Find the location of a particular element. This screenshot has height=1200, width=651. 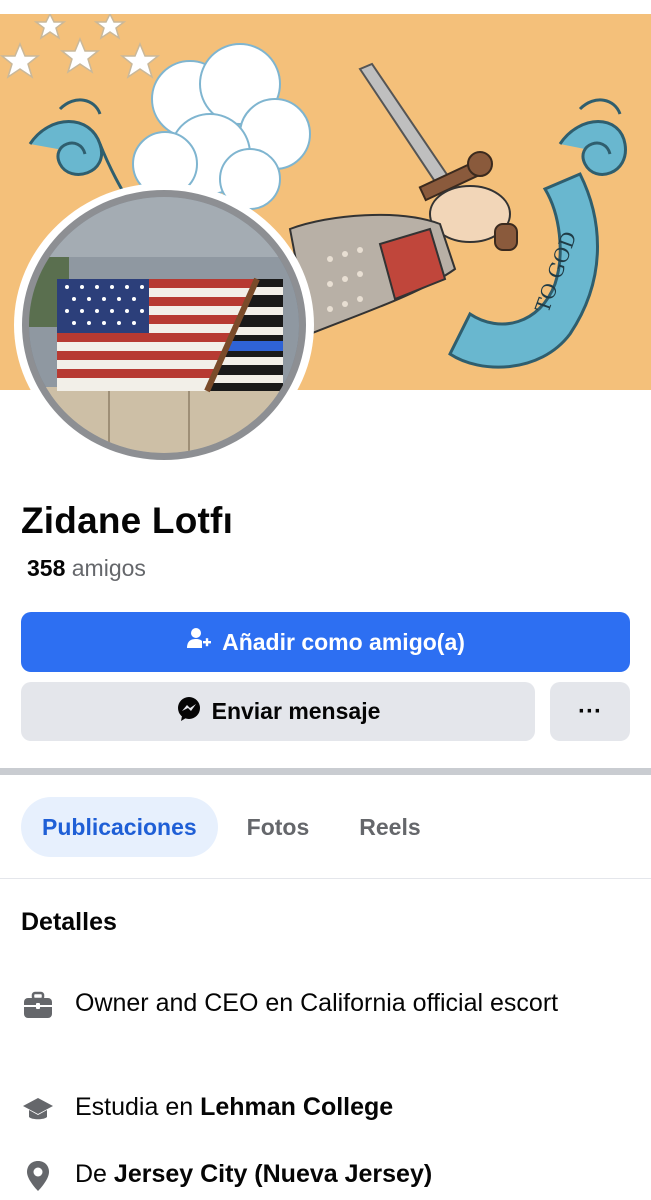

add-friend-icon is located at coordinates (199, 642).